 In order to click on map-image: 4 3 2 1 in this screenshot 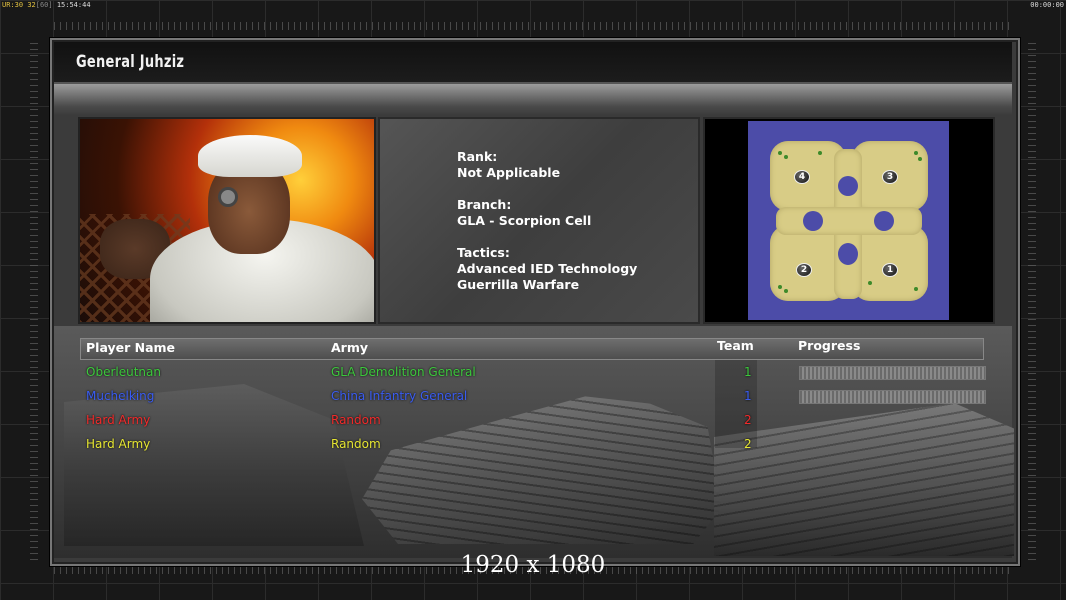, I will do `click(848, 220)`.